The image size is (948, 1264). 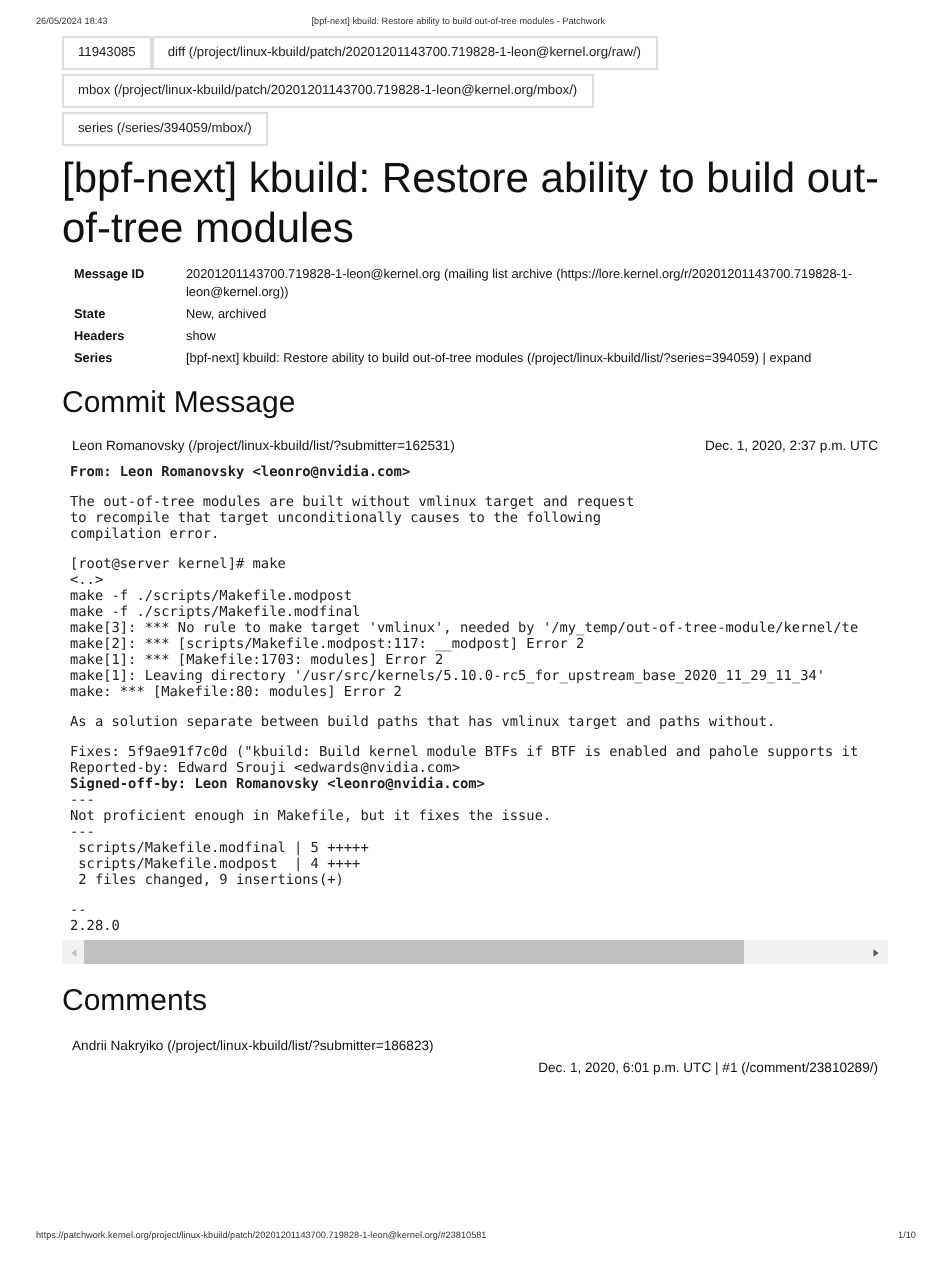 What do you see at coordinates (136, 1001) in the screenshot?
I see `comments-heading: Comments` at bounding box center [136, 1001].